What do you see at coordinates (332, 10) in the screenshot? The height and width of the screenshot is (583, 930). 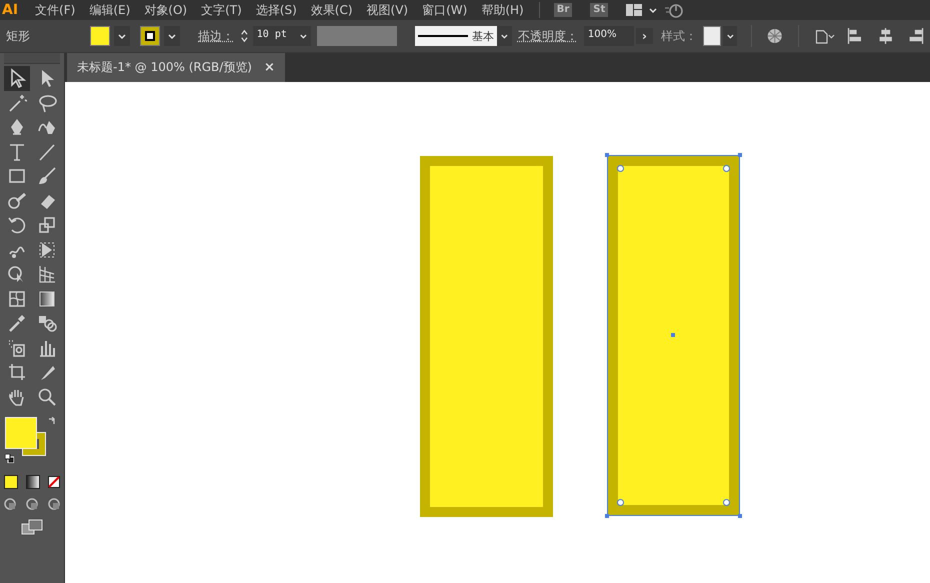 I see `menu-item: 效果(C)` at bounding box center [332, 10].